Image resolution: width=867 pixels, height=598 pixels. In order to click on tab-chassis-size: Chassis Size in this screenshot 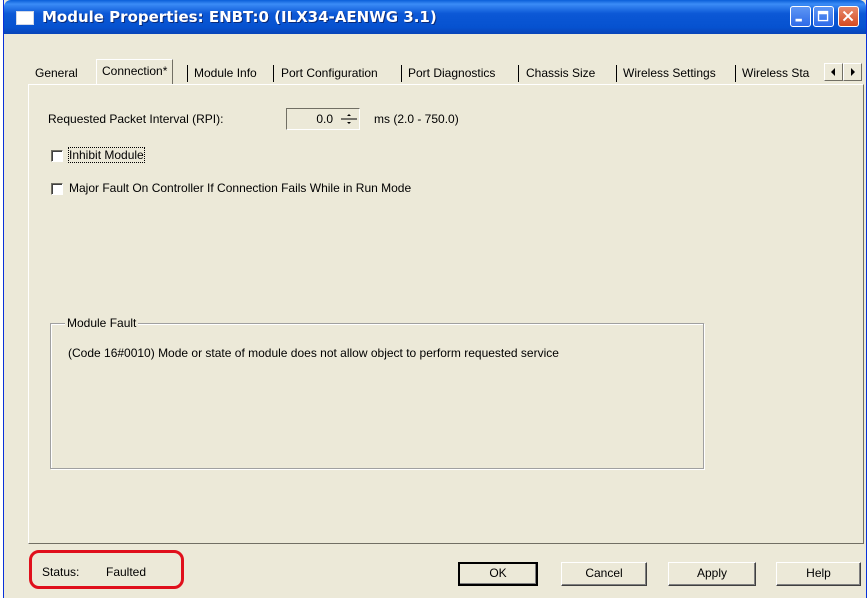, I will do `click(560, 73)`.